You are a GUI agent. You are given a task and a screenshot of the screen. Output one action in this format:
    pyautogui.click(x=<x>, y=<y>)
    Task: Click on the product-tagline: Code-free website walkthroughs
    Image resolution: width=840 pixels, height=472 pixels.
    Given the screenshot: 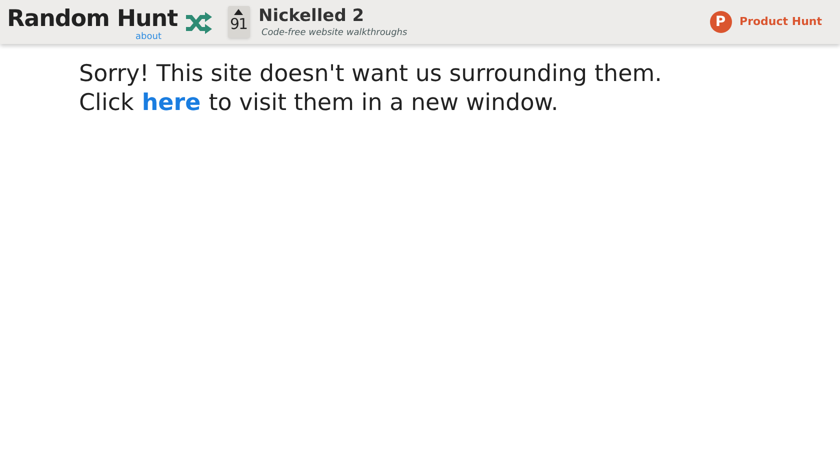 What is the action you would take?
    pyautogui.click(x=335, y=33)
    